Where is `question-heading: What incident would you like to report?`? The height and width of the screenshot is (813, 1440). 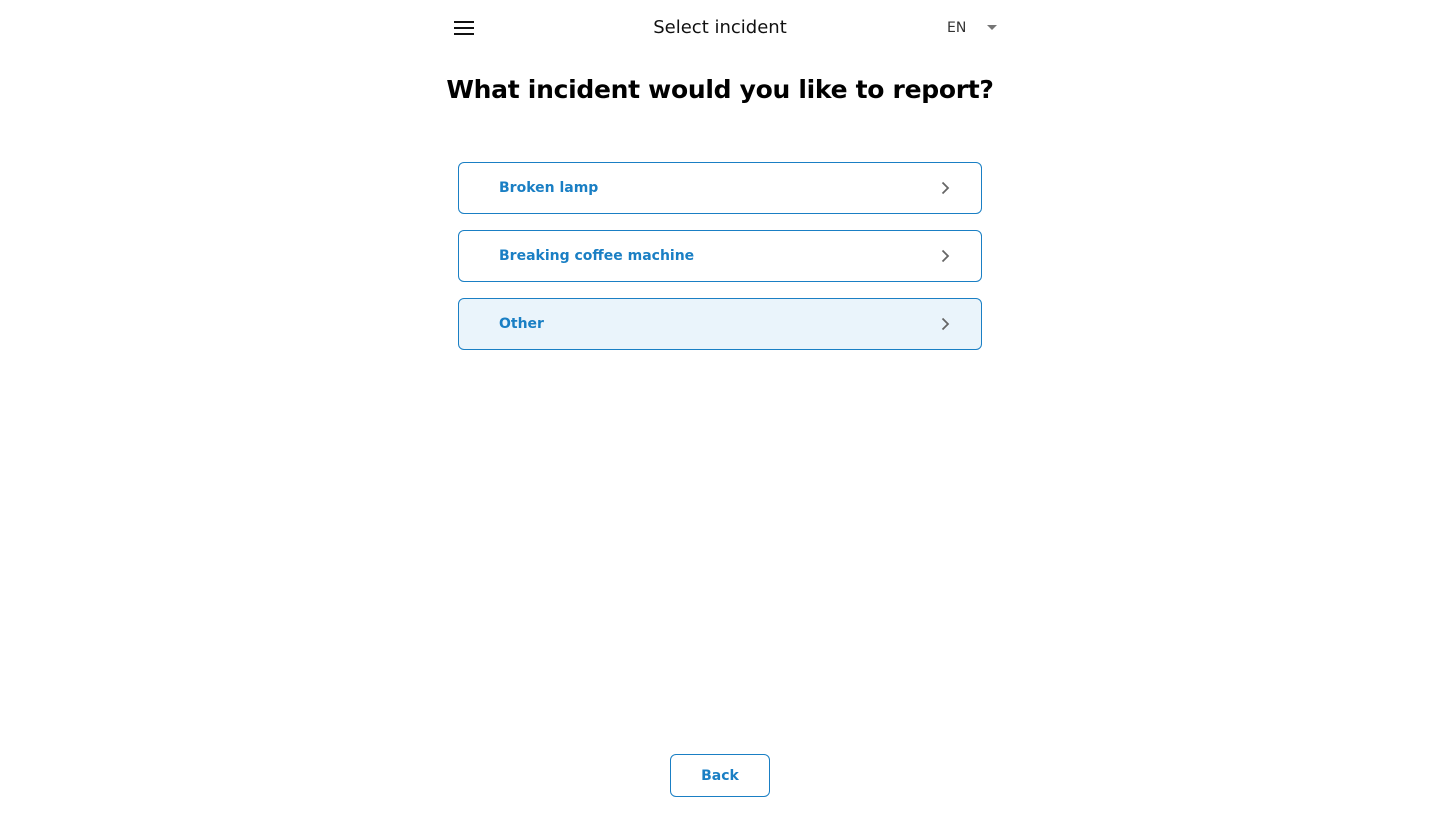
question-heading: What incident would you like to report? is located at coordinates (720, 89).